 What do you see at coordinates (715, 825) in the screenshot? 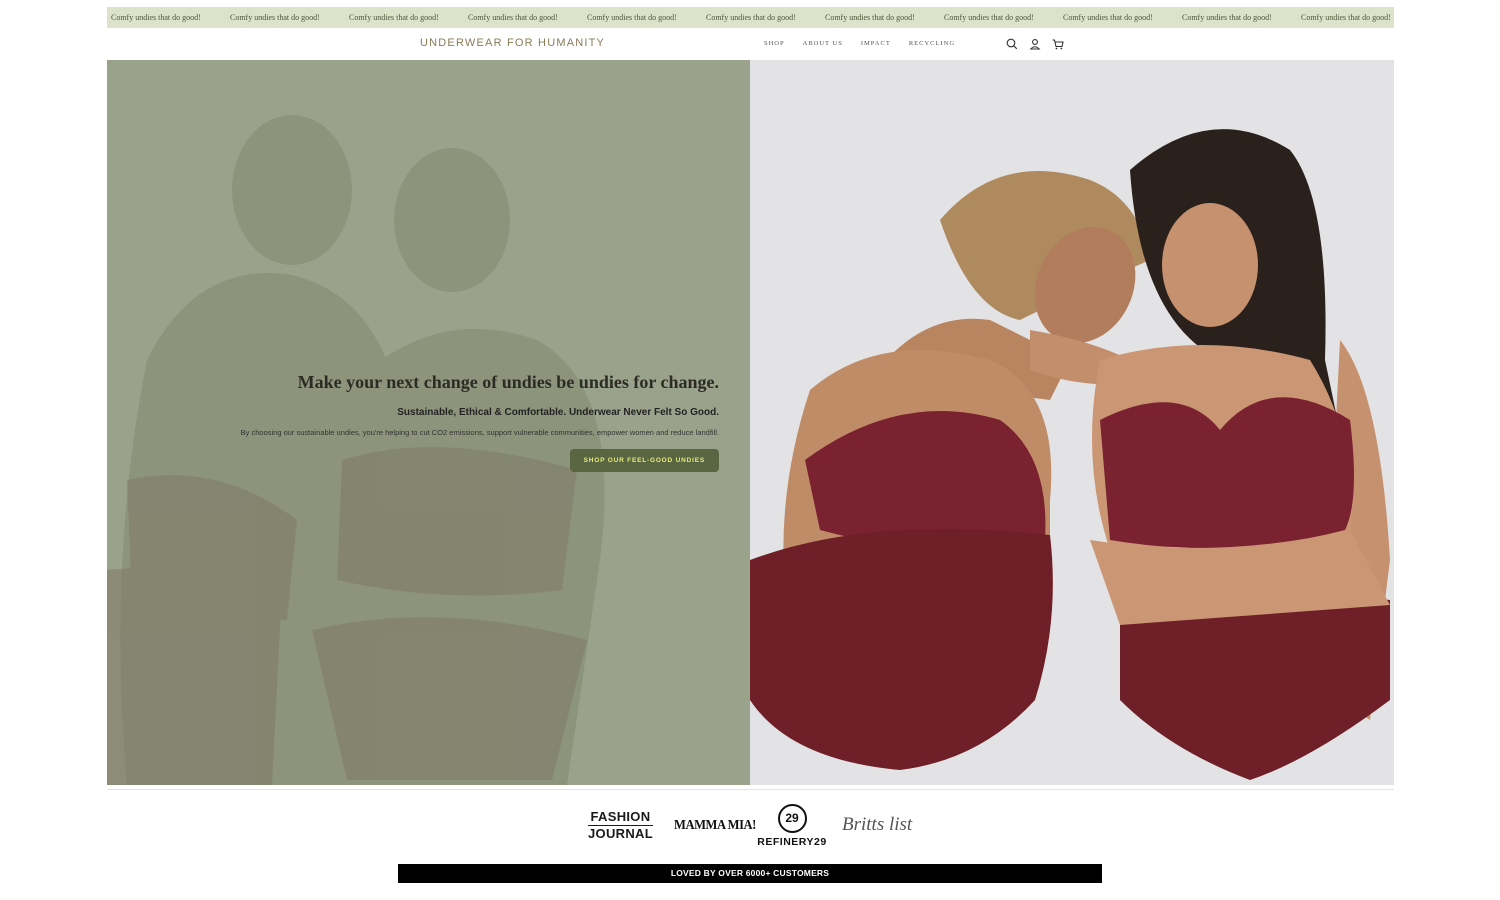
I see `mamma-mia-logo: MAMMA MIA!` at bounding box center [715, 825].